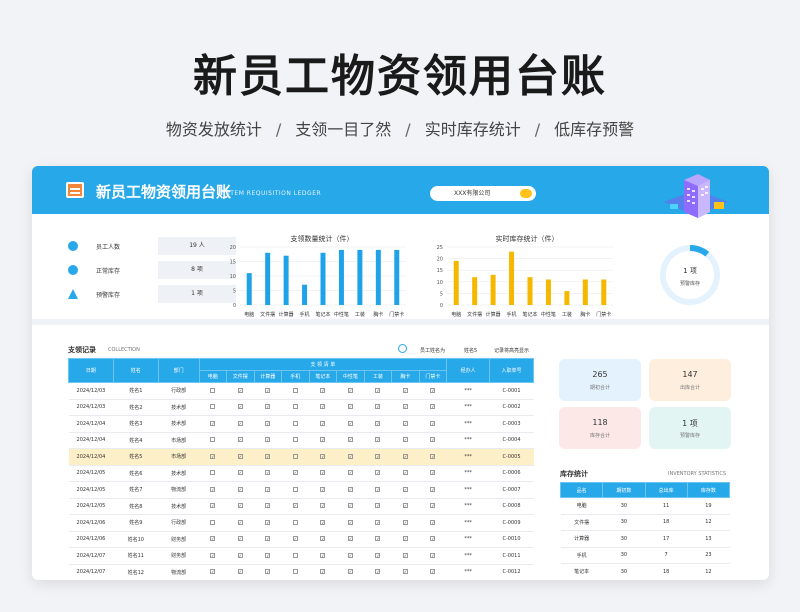  Describe the element at coordinates (483, 193) in the screenshot. I see `company-selector: XXX有限公司` at that location.